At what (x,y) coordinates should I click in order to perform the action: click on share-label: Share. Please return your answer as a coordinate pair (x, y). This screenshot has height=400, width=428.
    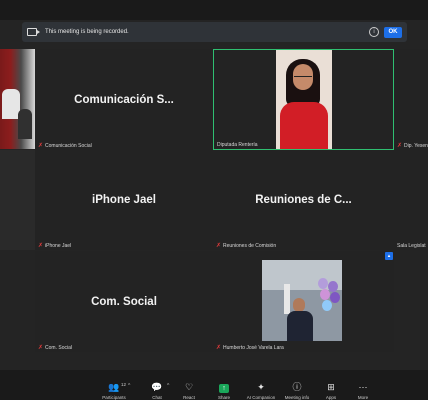
    Looking at the image, I should click on (223, 397).